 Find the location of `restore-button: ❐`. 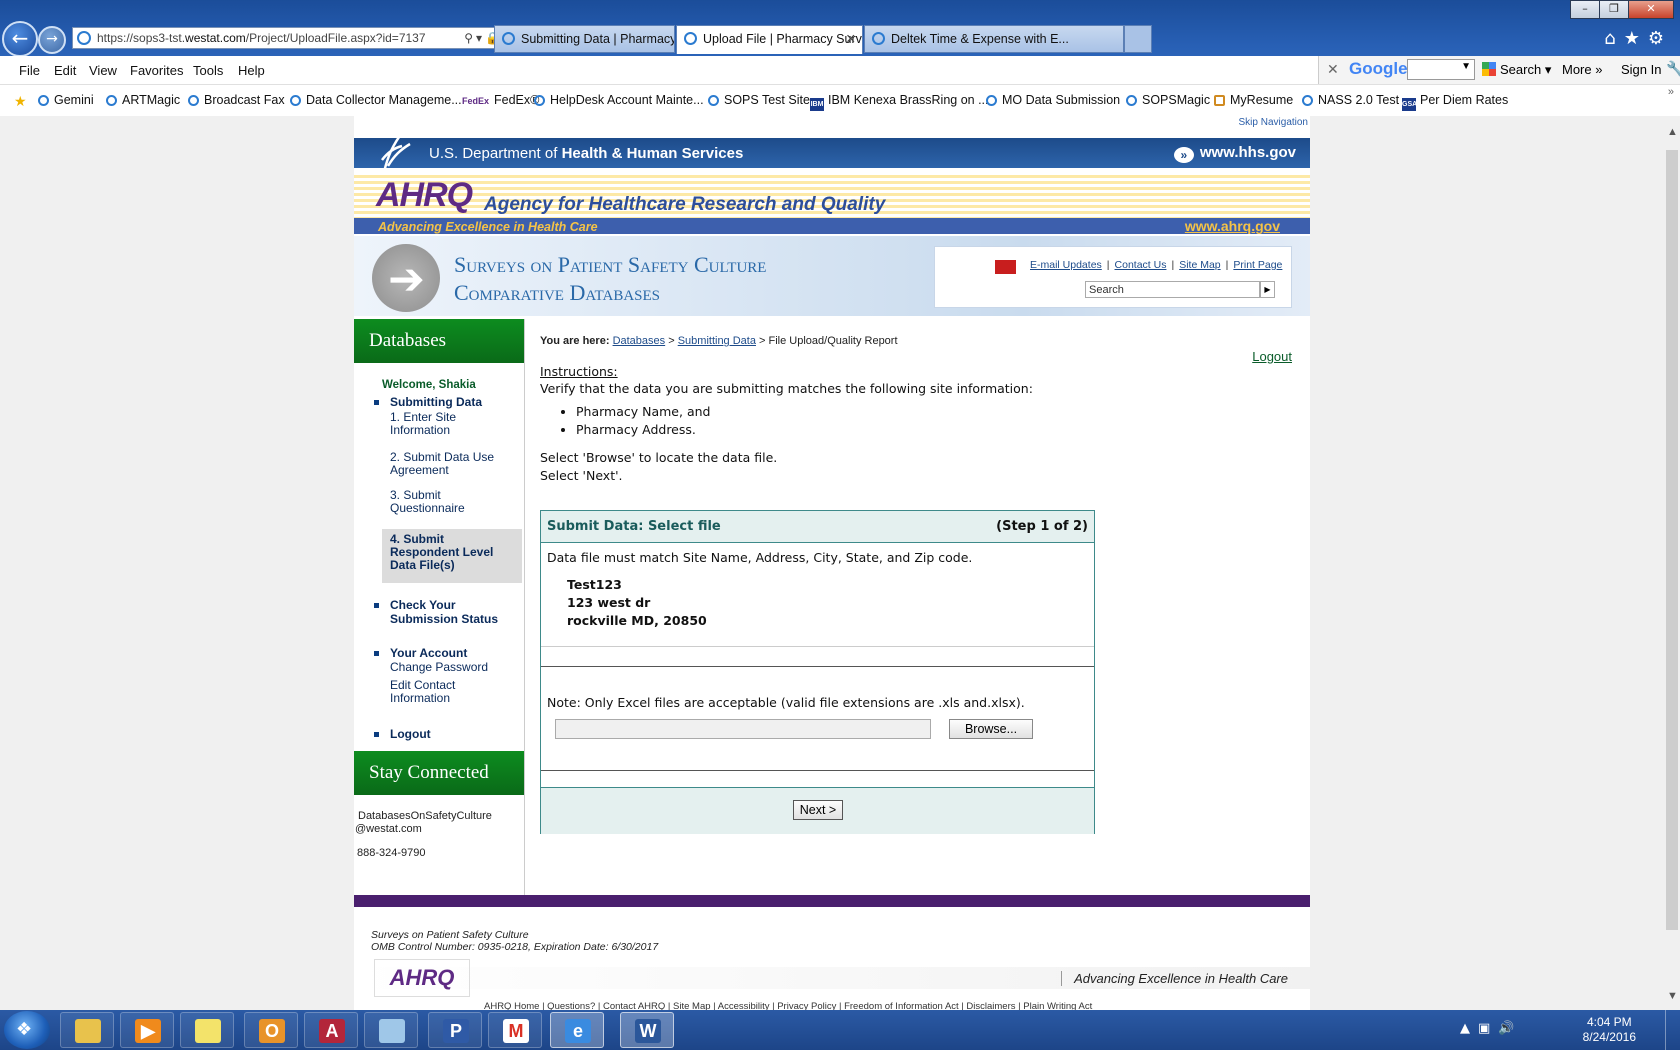

restore-button: ❐ is located at coordinates (1614, 9).